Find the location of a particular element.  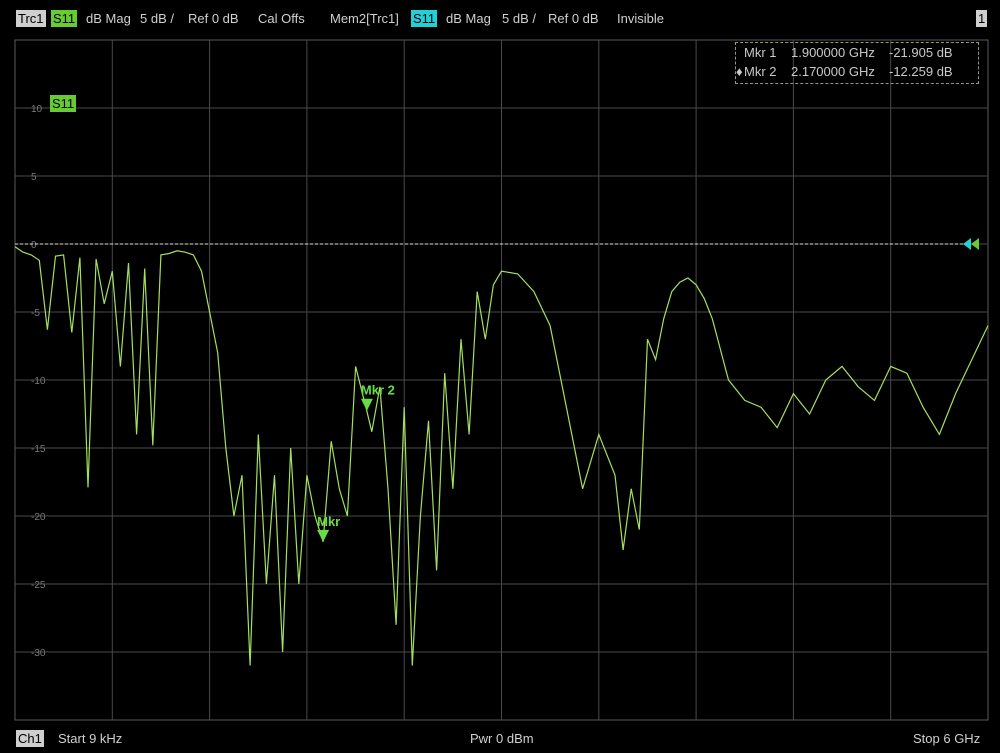

window-number: 1 is located at coordinates (982, 18).